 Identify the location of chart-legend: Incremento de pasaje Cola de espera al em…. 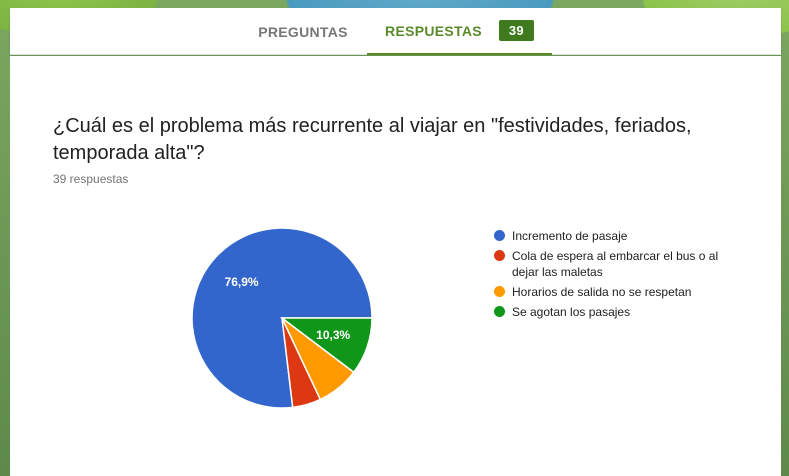
(609, 276).